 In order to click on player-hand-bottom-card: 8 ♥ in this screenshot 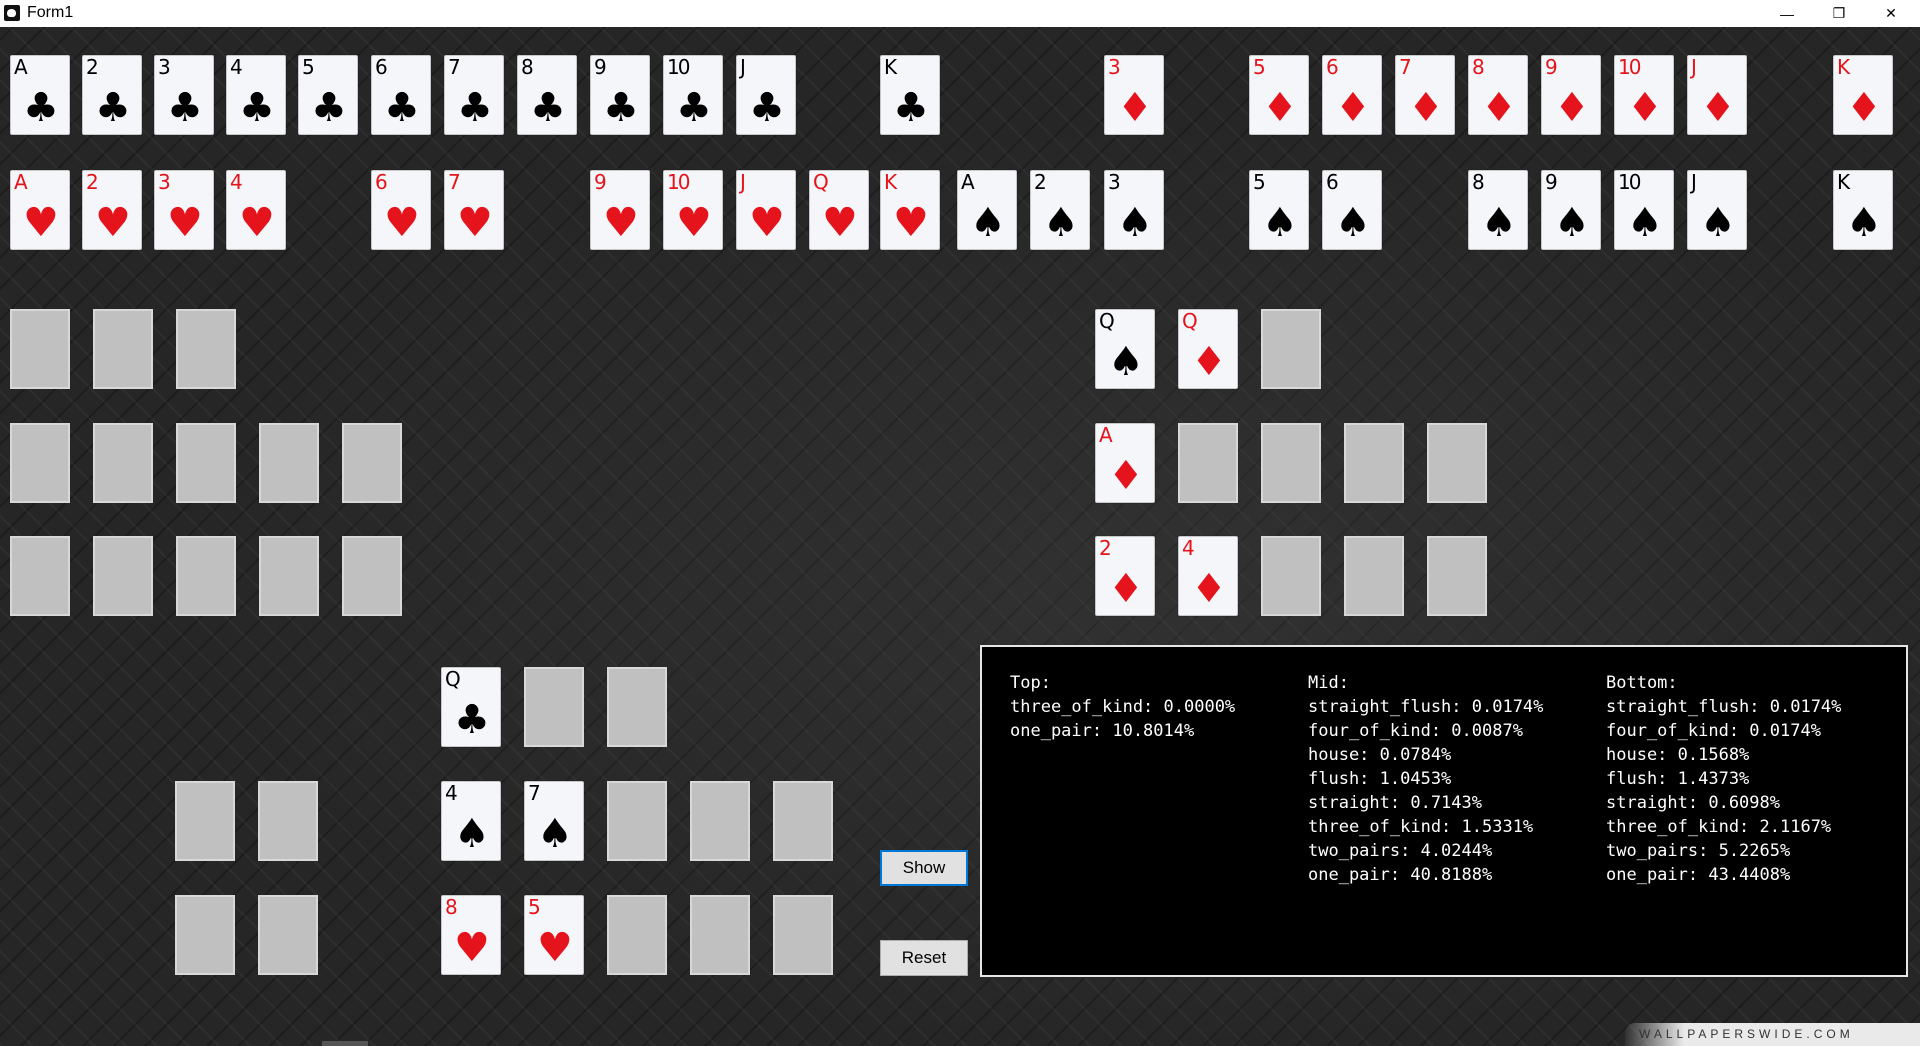, I will do `click(471, 935)`.